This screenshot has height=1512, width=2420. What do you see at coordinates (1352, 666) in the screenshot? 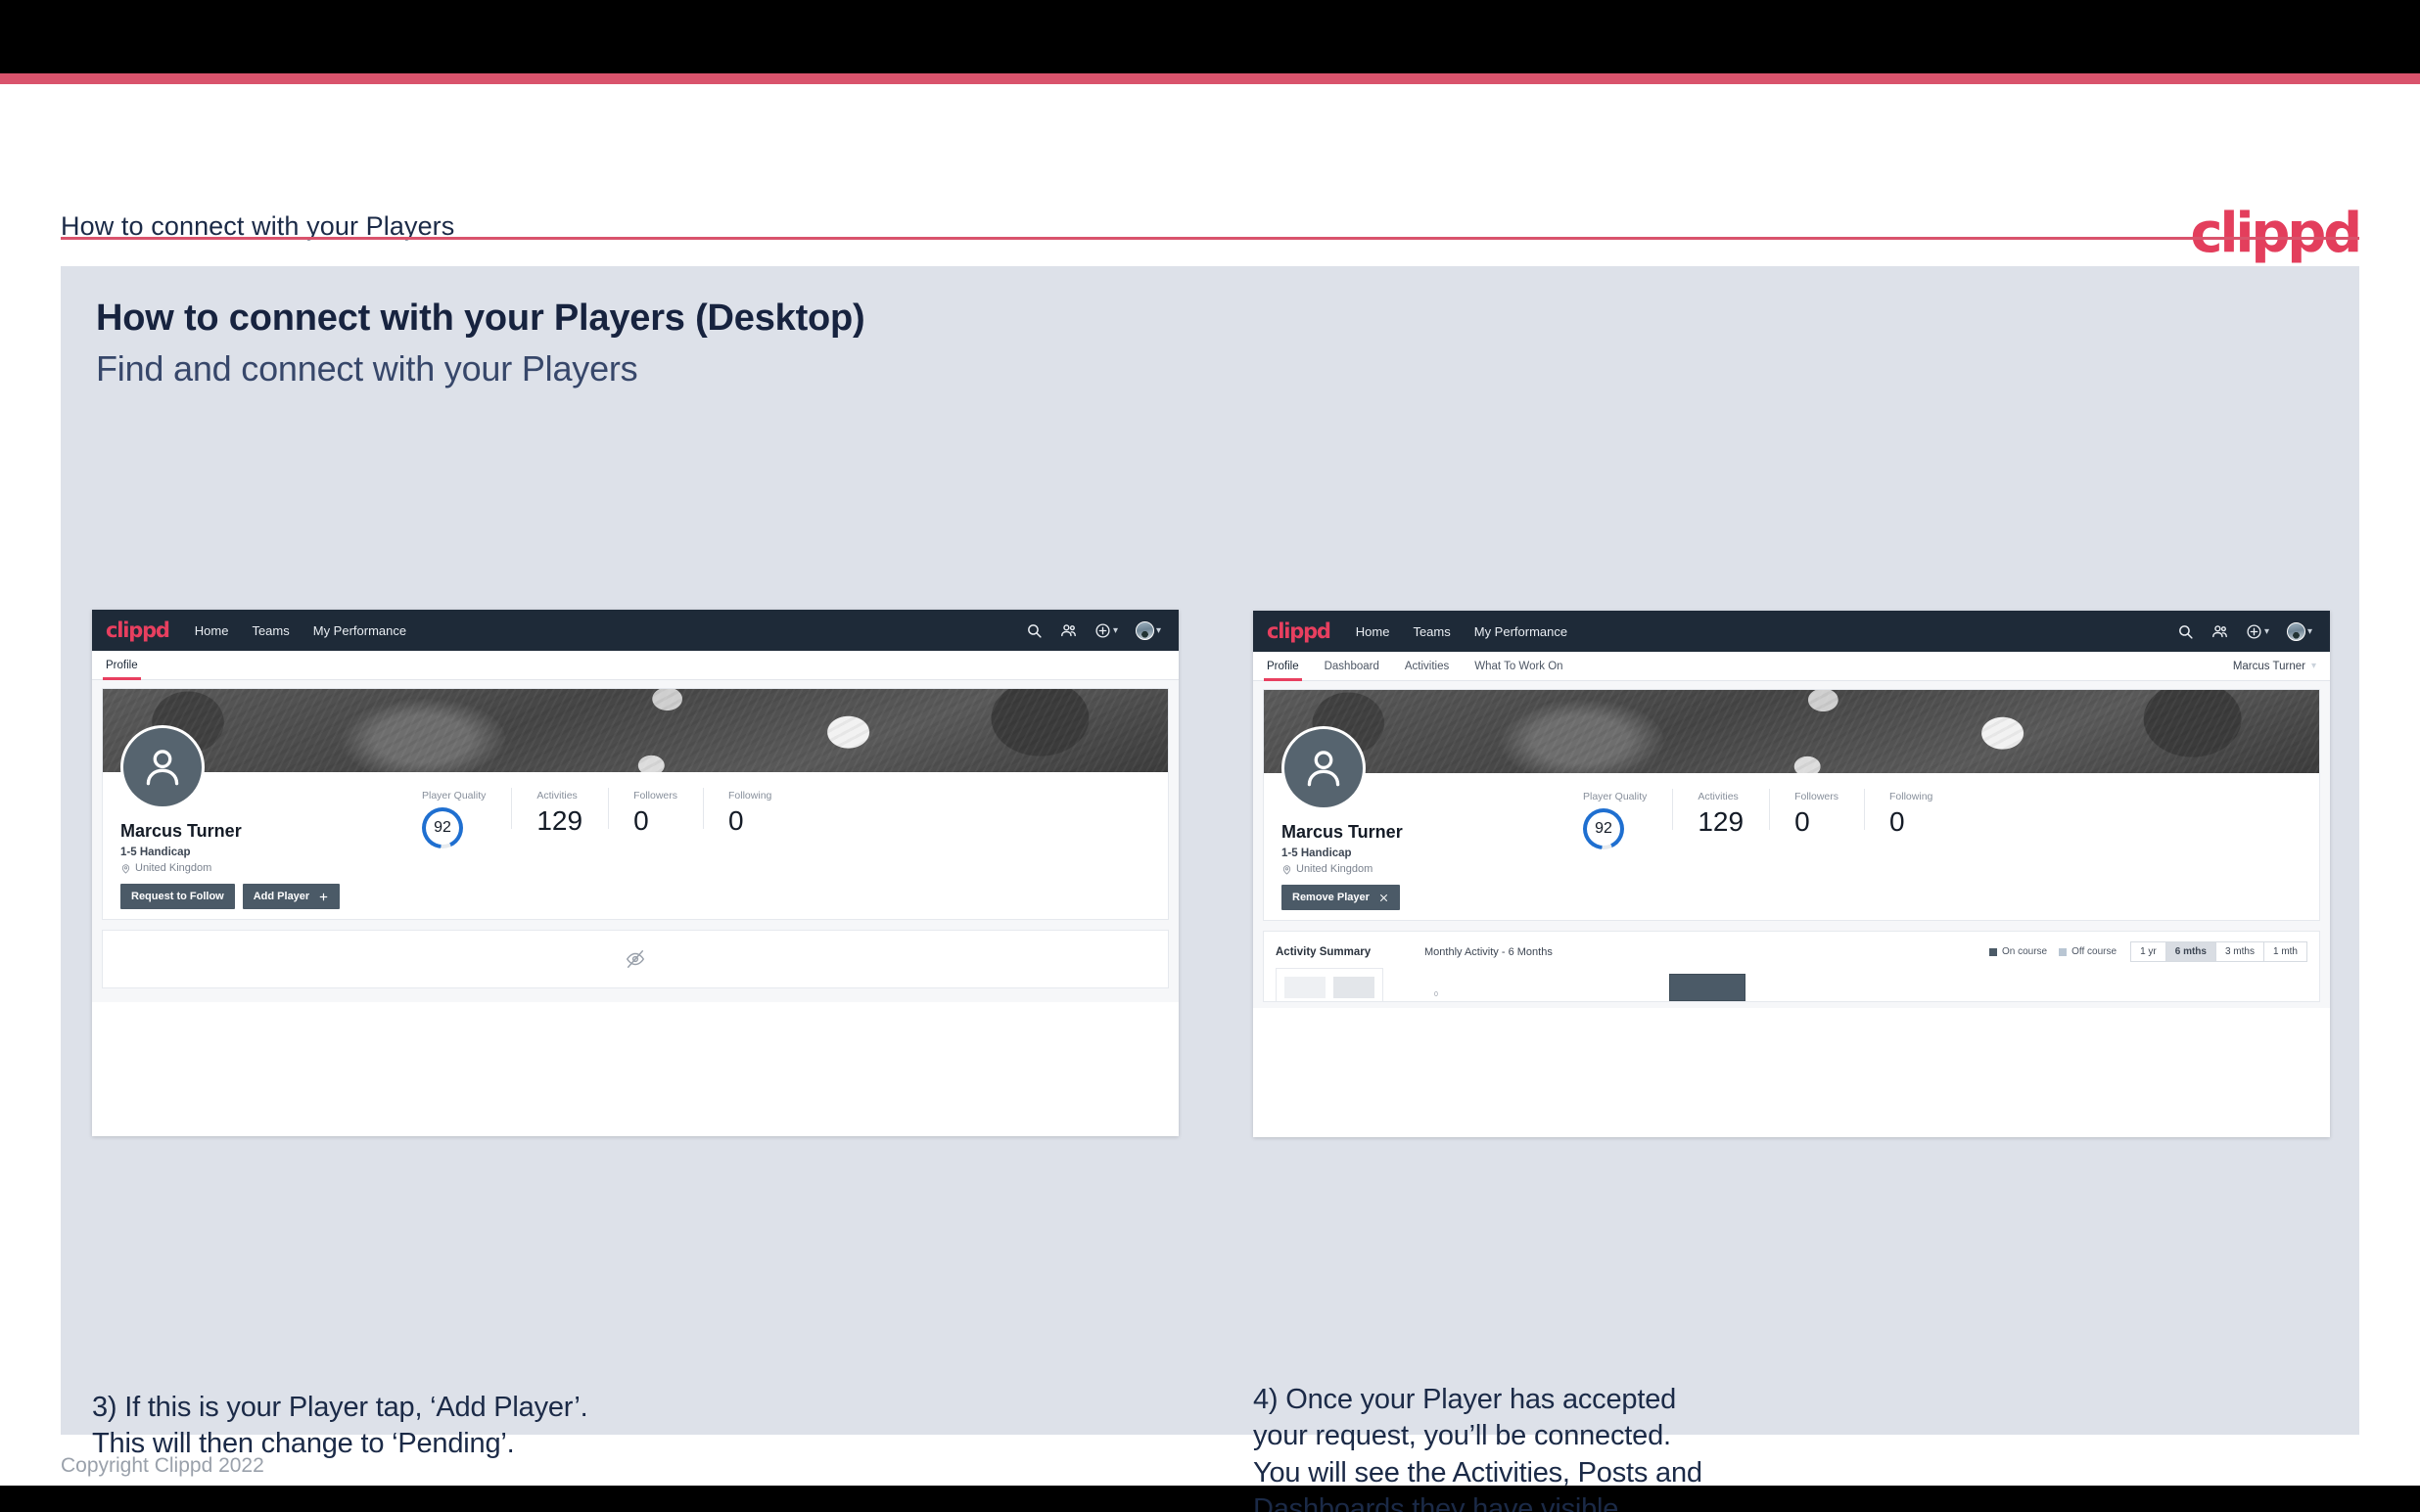
I see `tab-dashboard-right: Dashboard` at bounding box center [1352, 666].